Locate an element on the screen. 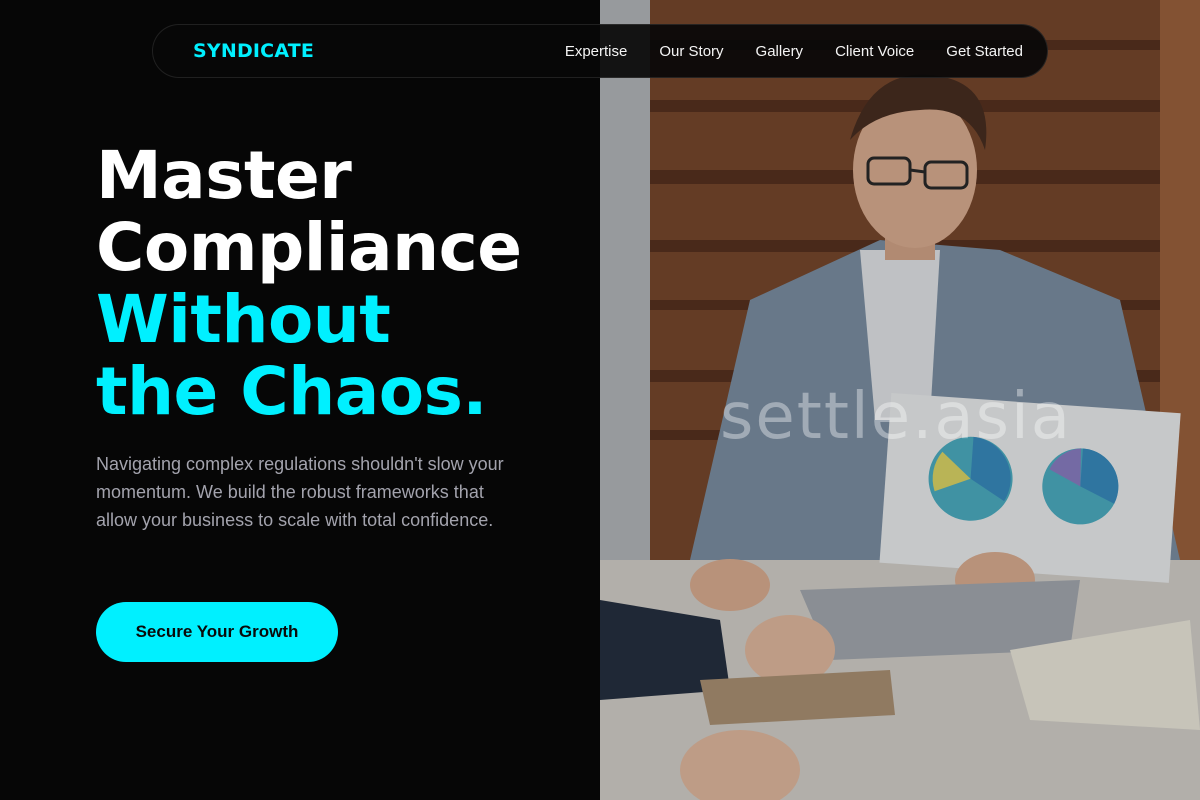 This screenshot has height=800, width=1200. hero-headline: Master Compliance Without the Chaos. is located at coordinates (309, 283).